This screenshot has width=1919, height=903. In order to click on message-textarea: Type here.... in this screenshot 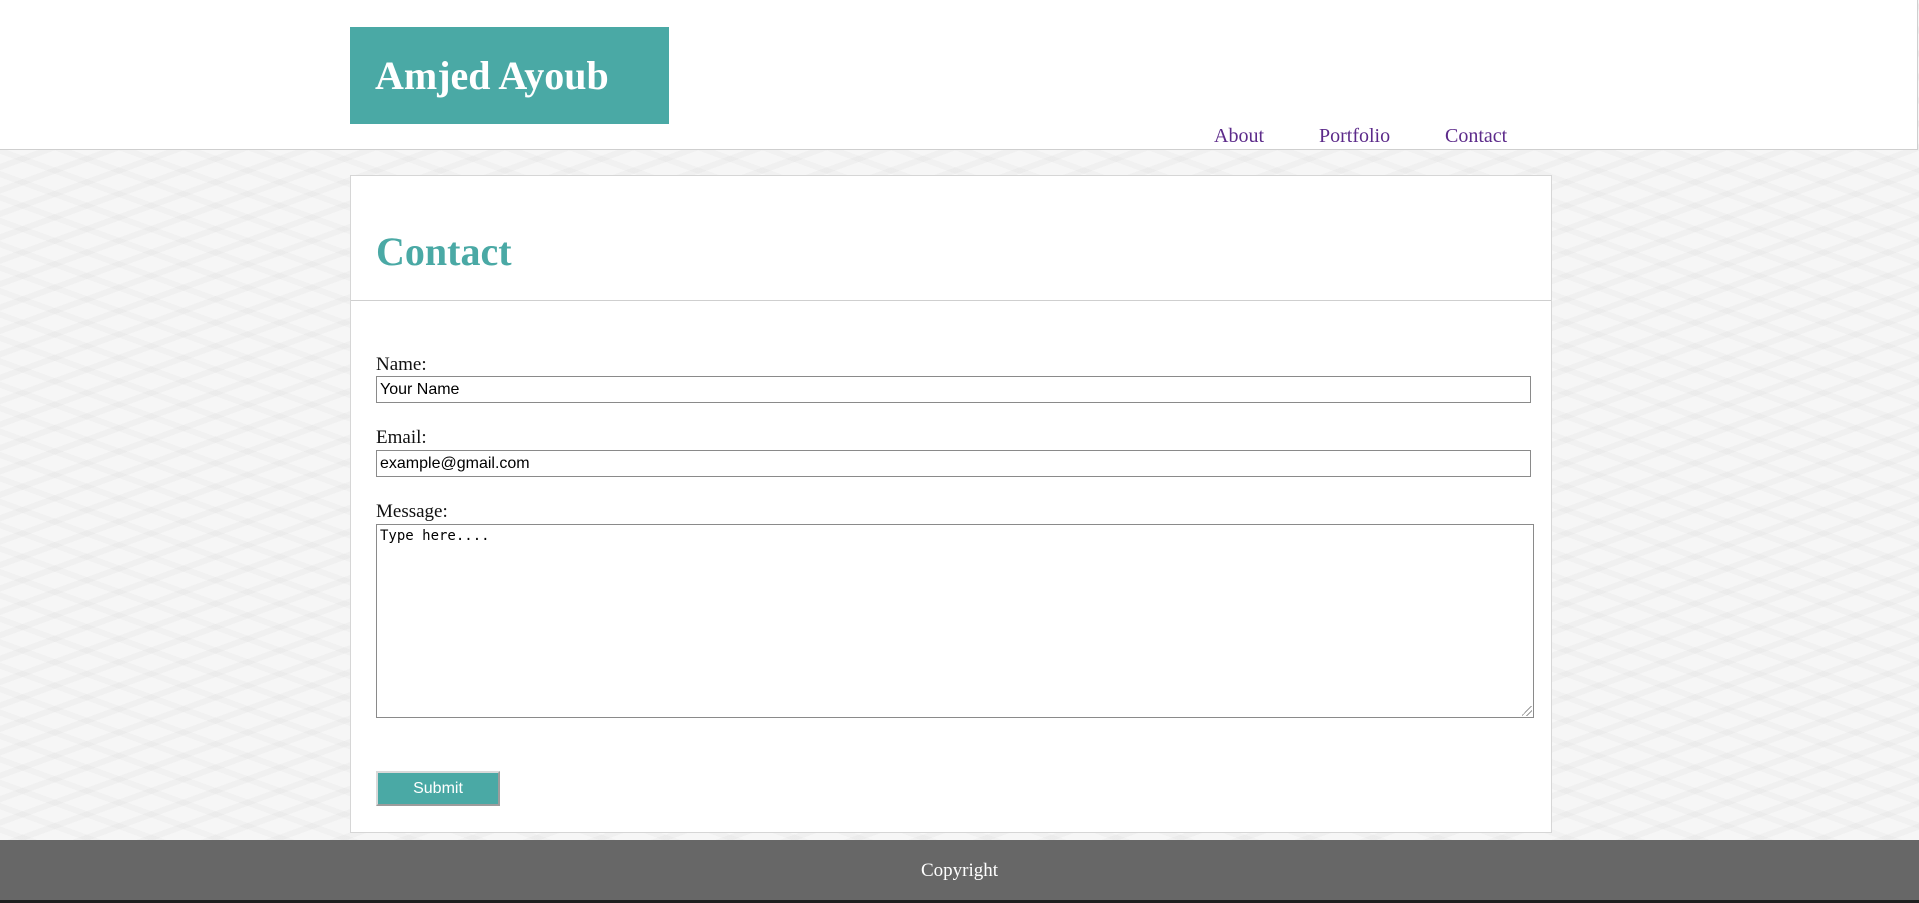, I will do `click(955, 621)`.